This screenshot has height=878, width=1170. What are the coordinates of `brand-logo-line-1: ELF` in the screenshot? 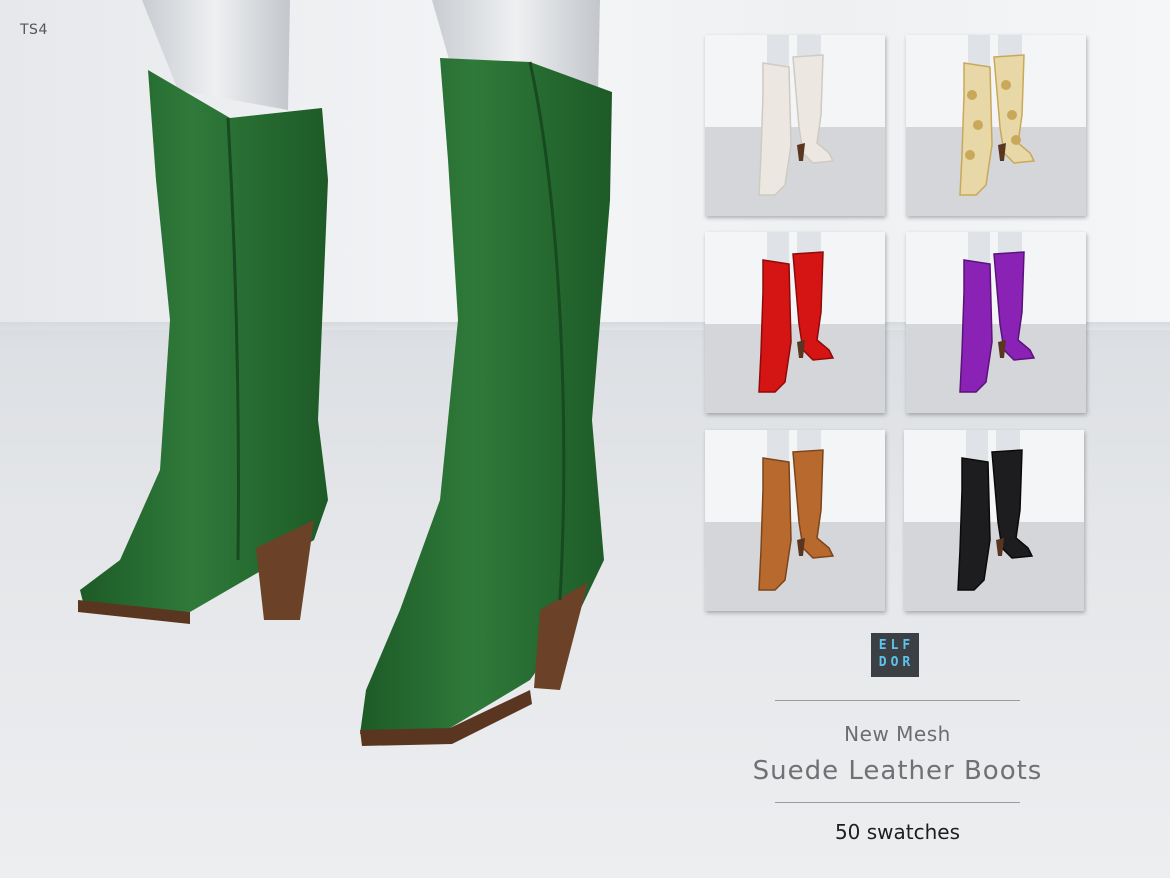 It's located at (896, 645).